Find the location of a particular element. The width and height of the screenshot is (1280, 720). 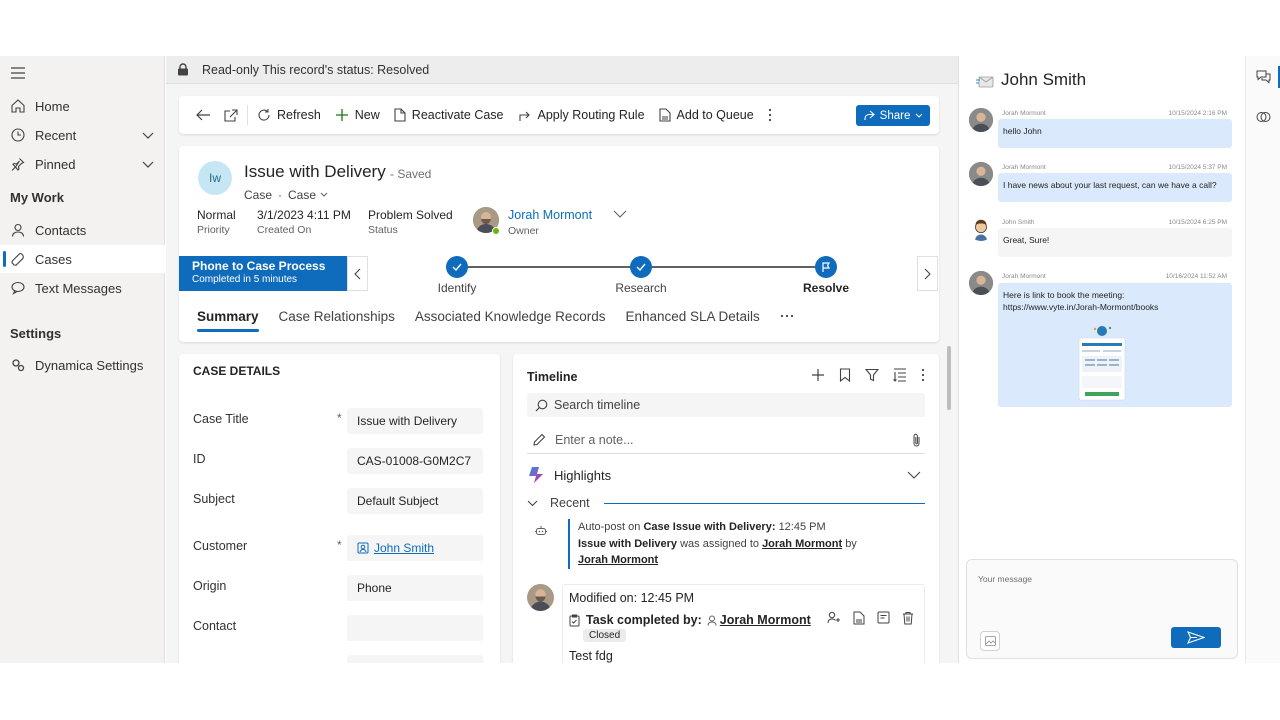

tab-summary: Summary is located at coordinates (228, 316).